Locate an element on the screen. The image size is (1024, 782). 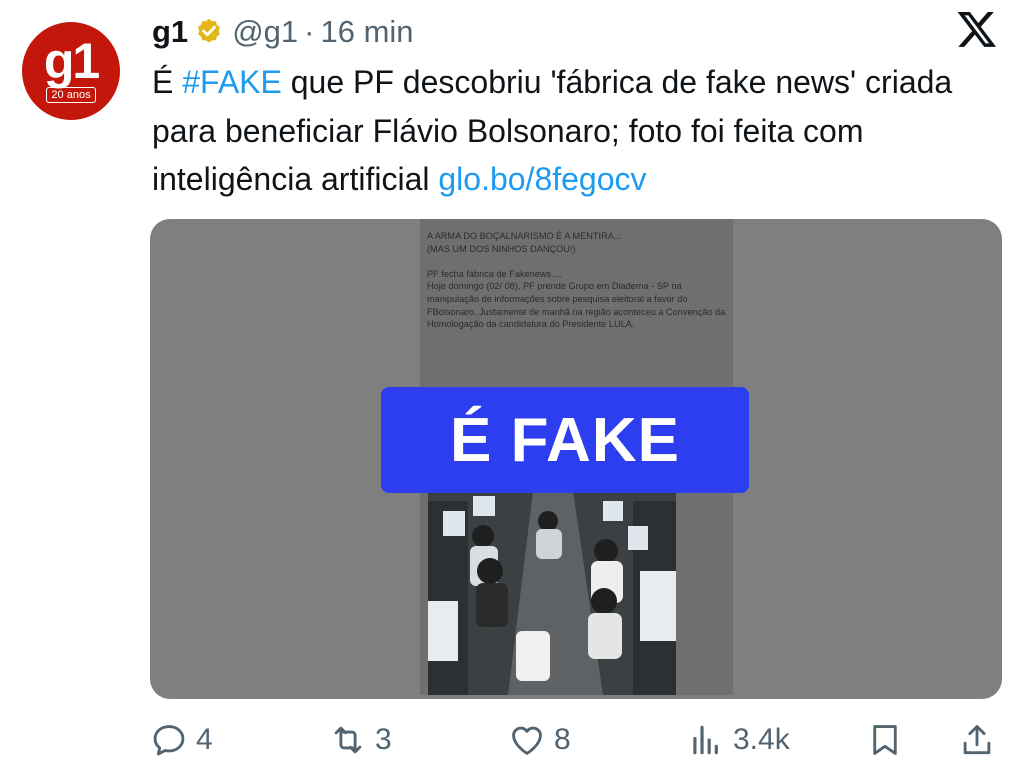
repost-count: 3 is located at coordinates (383, 739).